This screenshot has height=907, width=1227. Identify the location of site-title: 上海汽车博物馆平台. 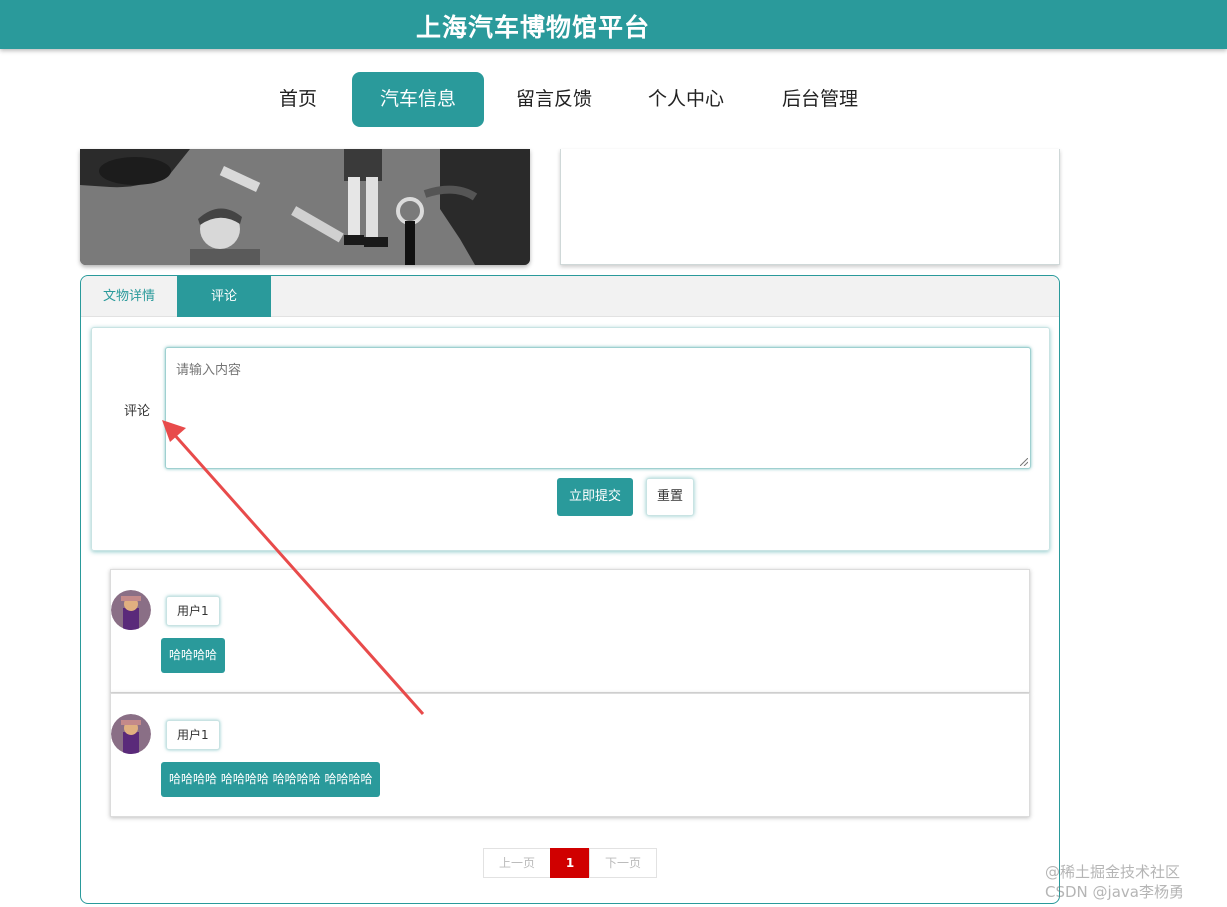
(533, 27).